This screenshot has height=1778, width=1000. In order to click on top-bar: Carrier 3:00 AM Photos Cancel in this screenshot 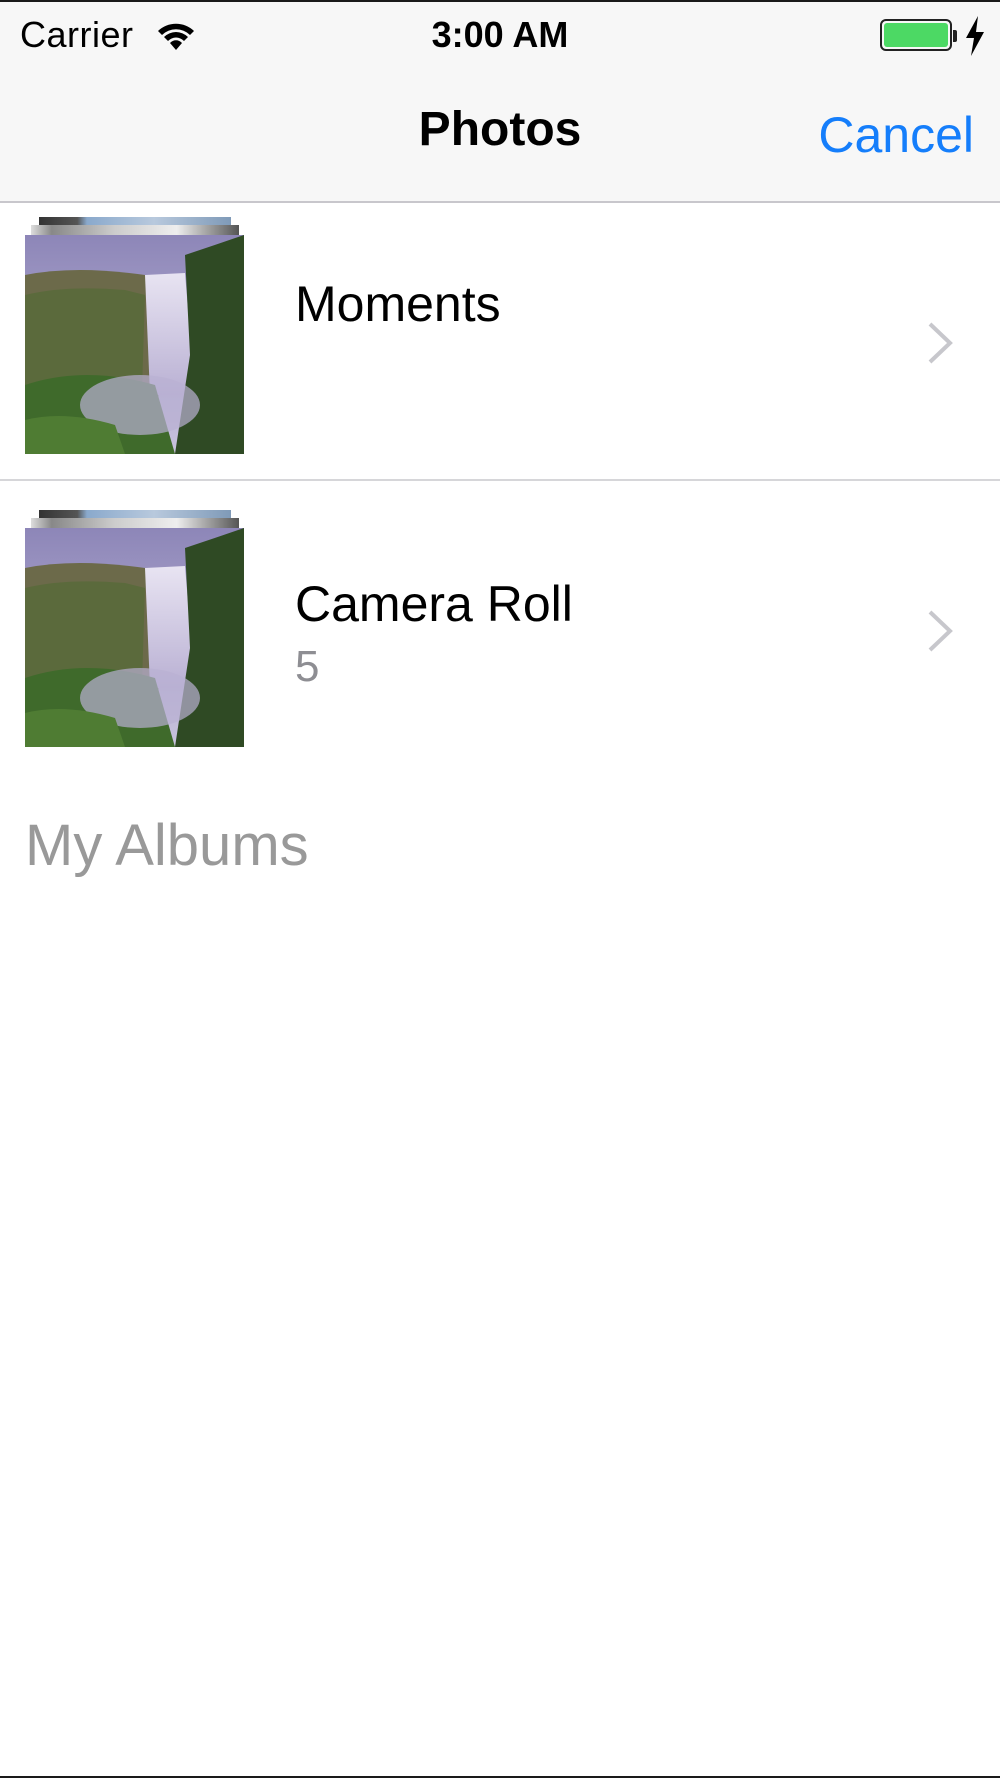, I will do `click(500, 102)`.